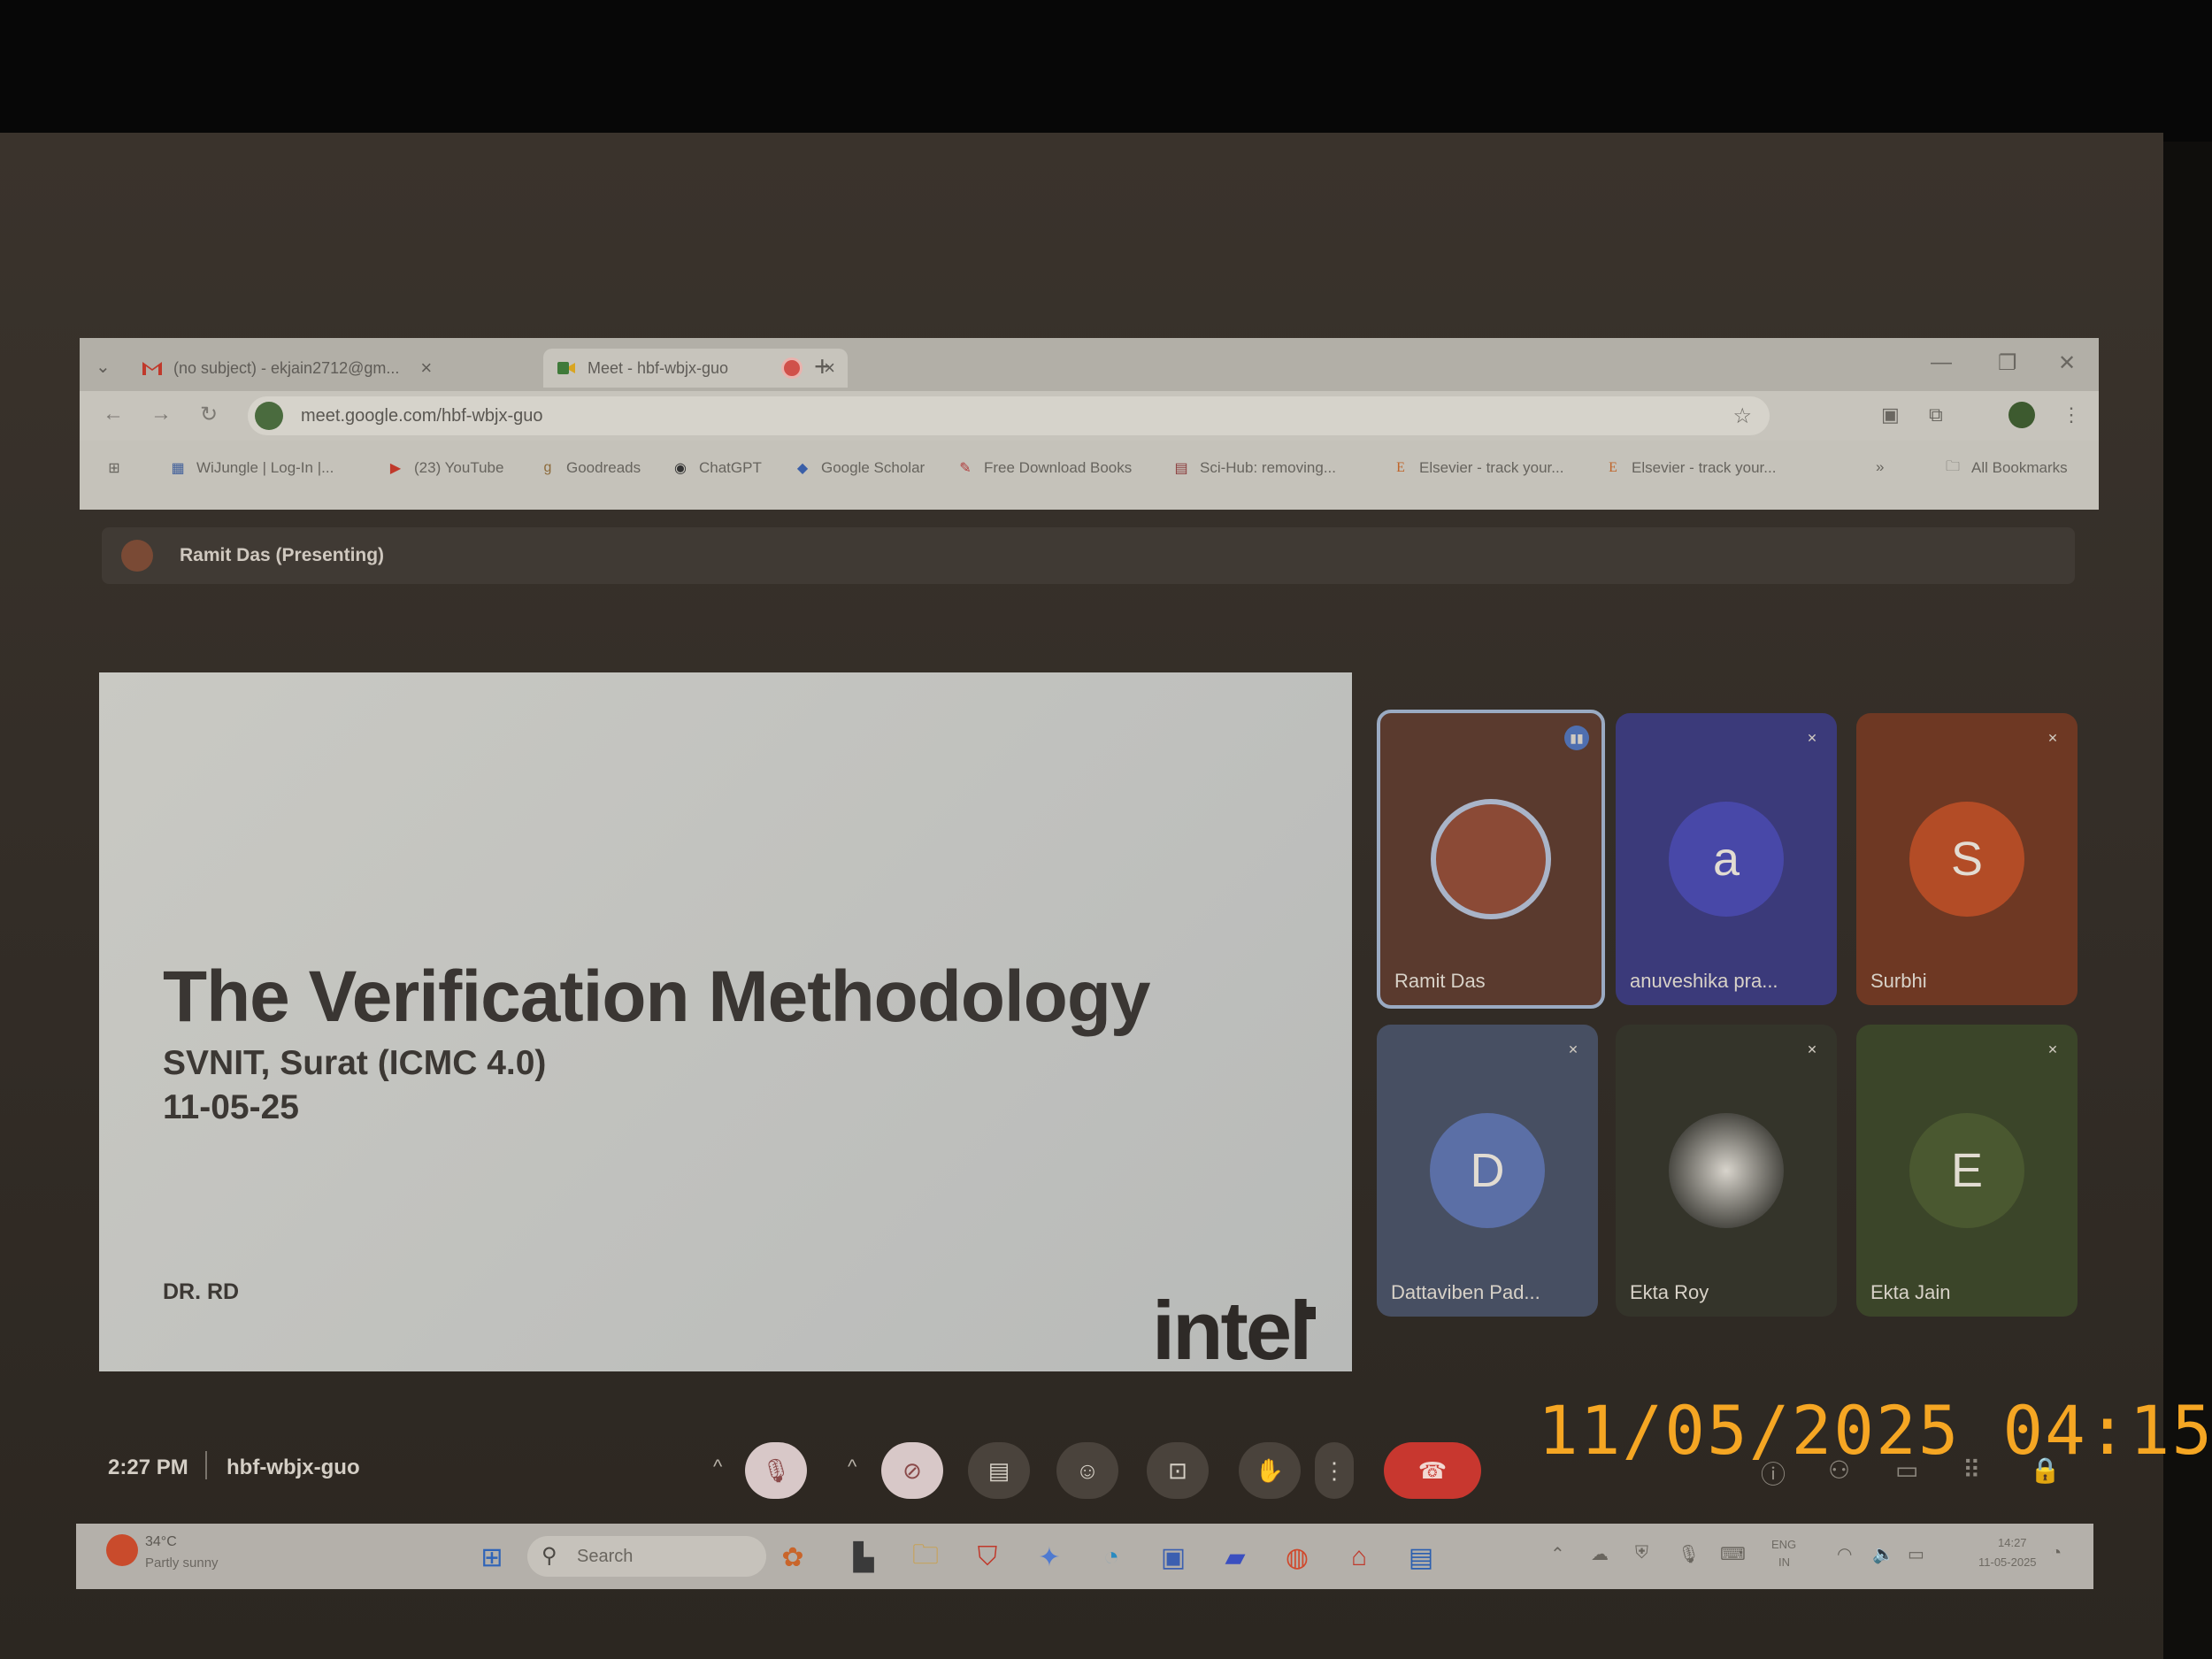  What do you see at coordinates (426, 369) in the screenshot?
I see `close-tab-icon: ×` at bounding box center [426, 369].